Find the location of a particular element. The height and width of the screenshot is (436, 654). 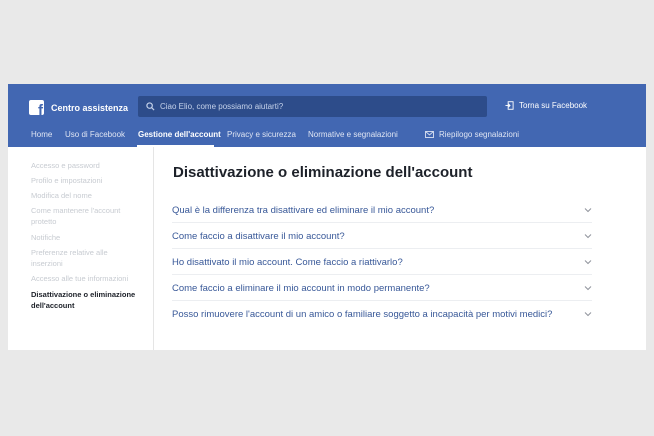

back-to-facebook-link: Torna su Facebook is located at coordinates (546, 105).